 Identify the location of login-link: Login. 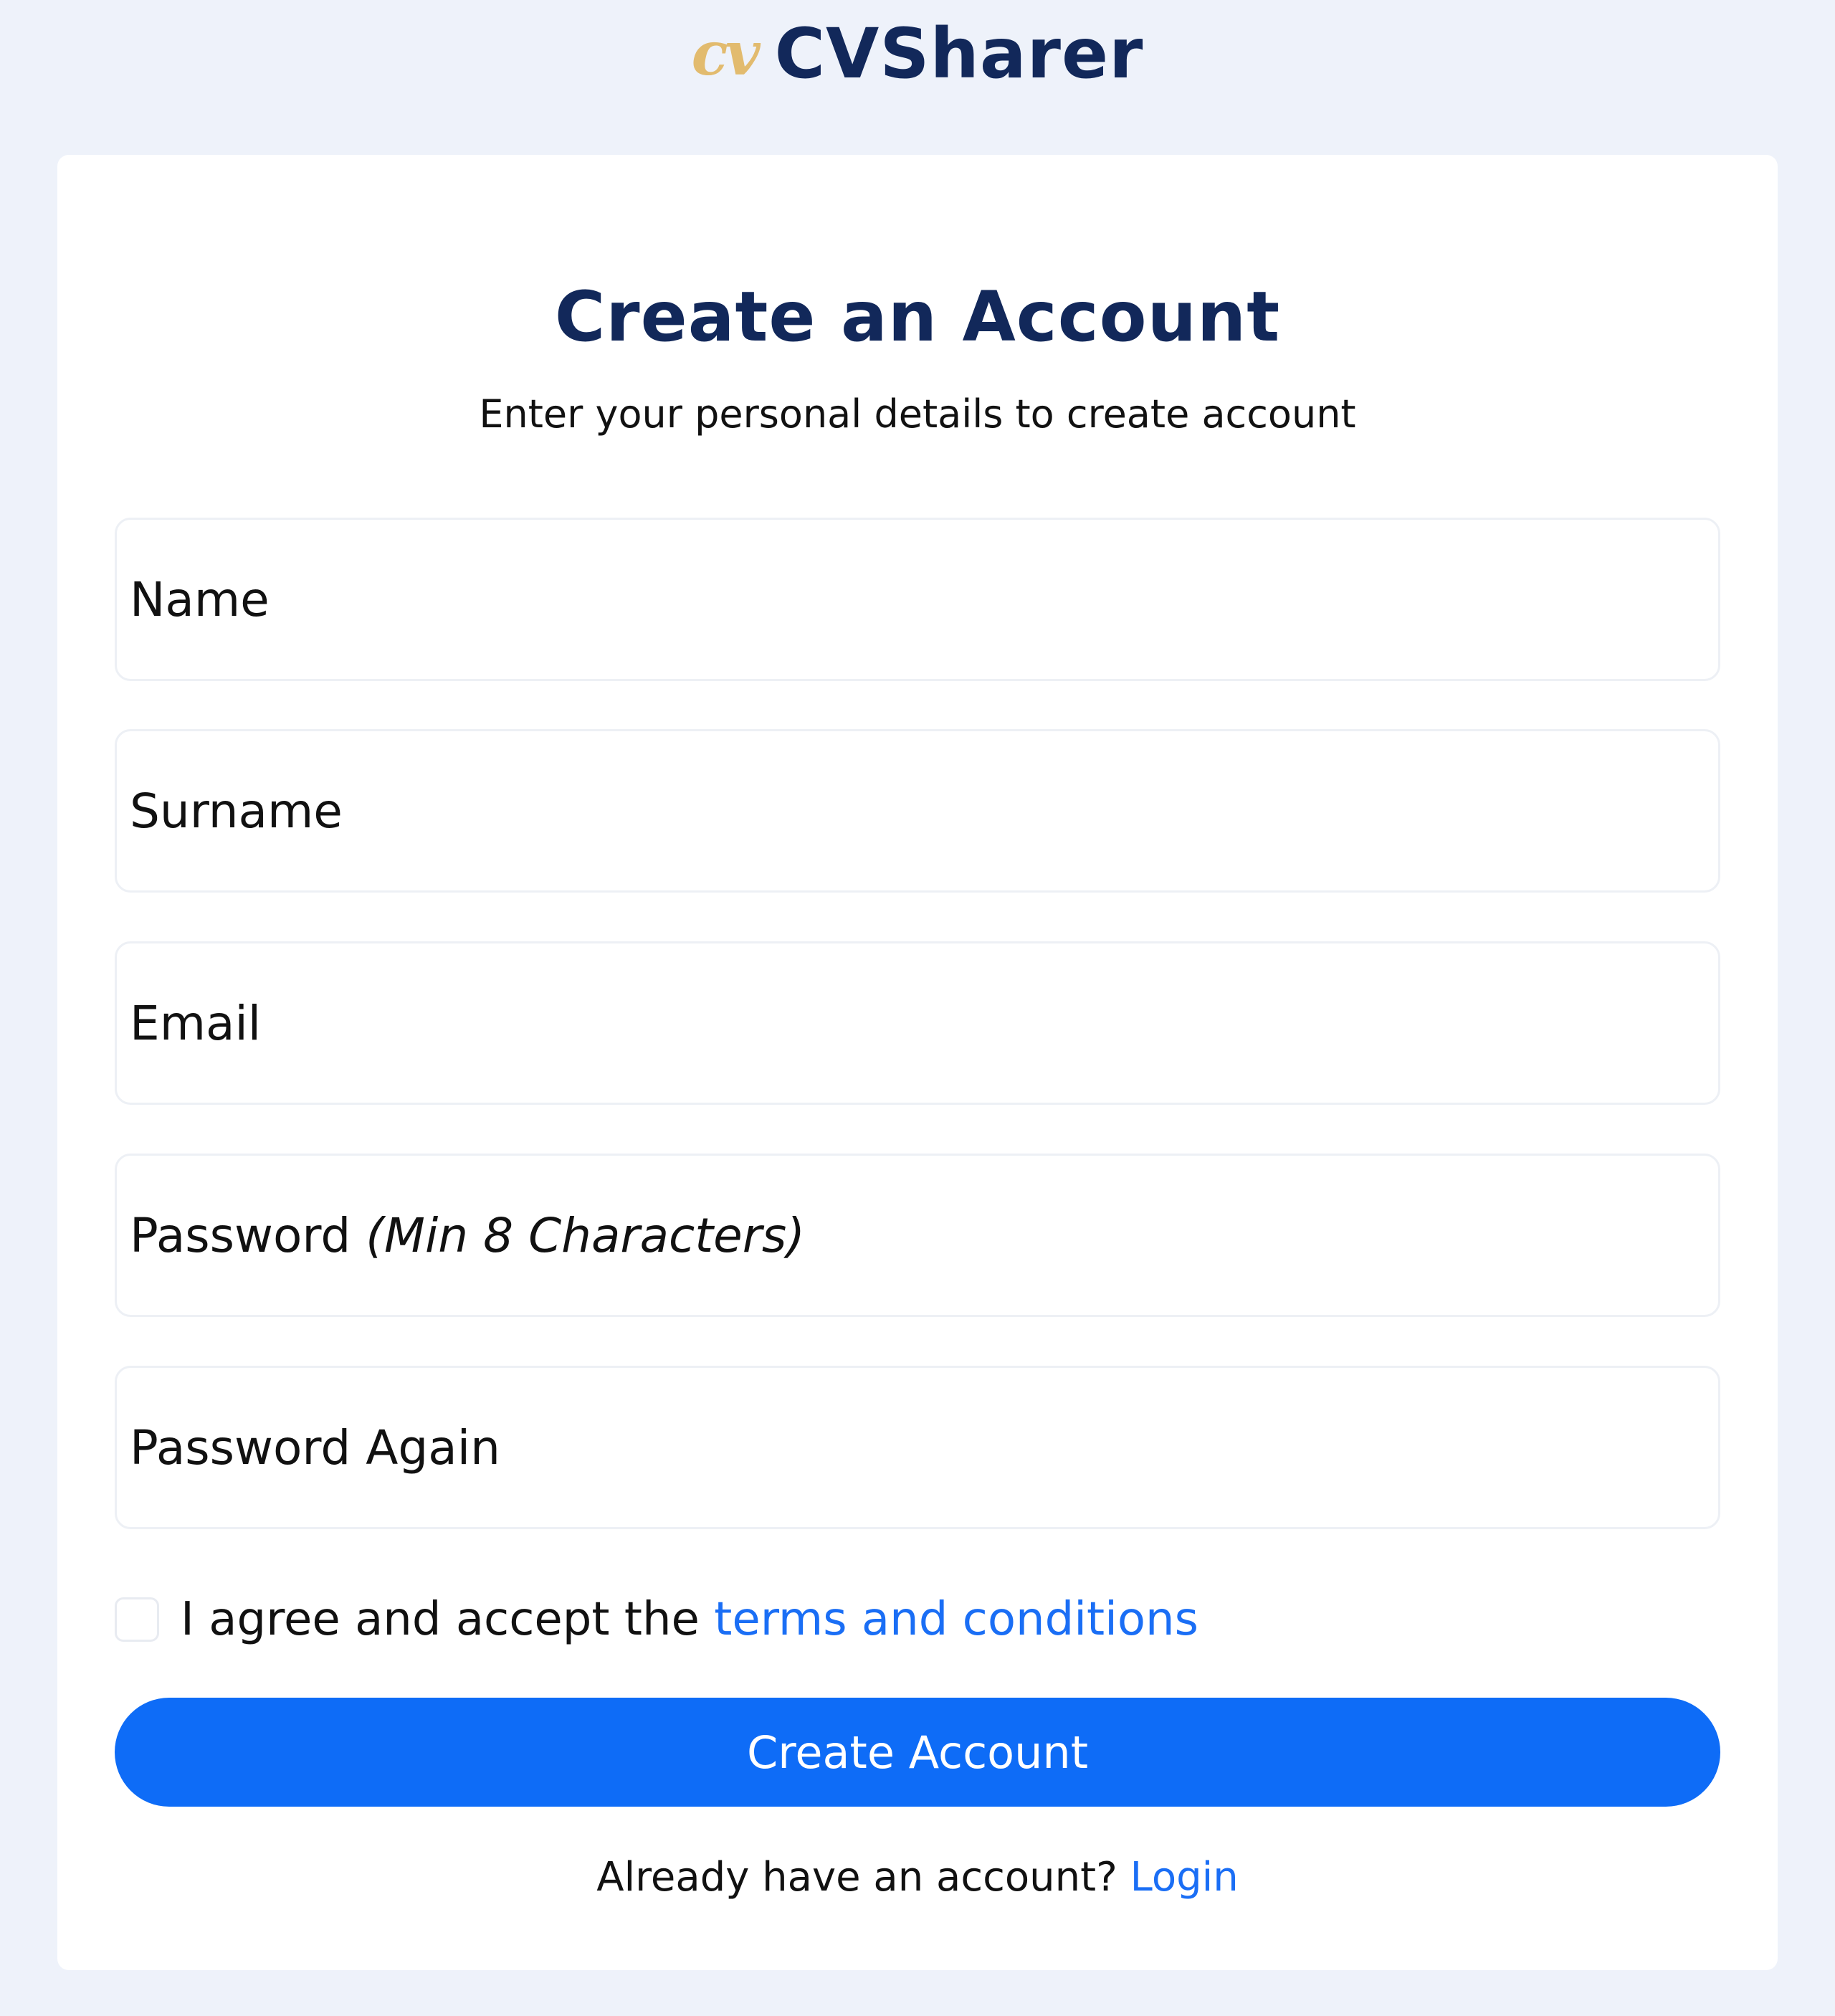
(1184, 1877).